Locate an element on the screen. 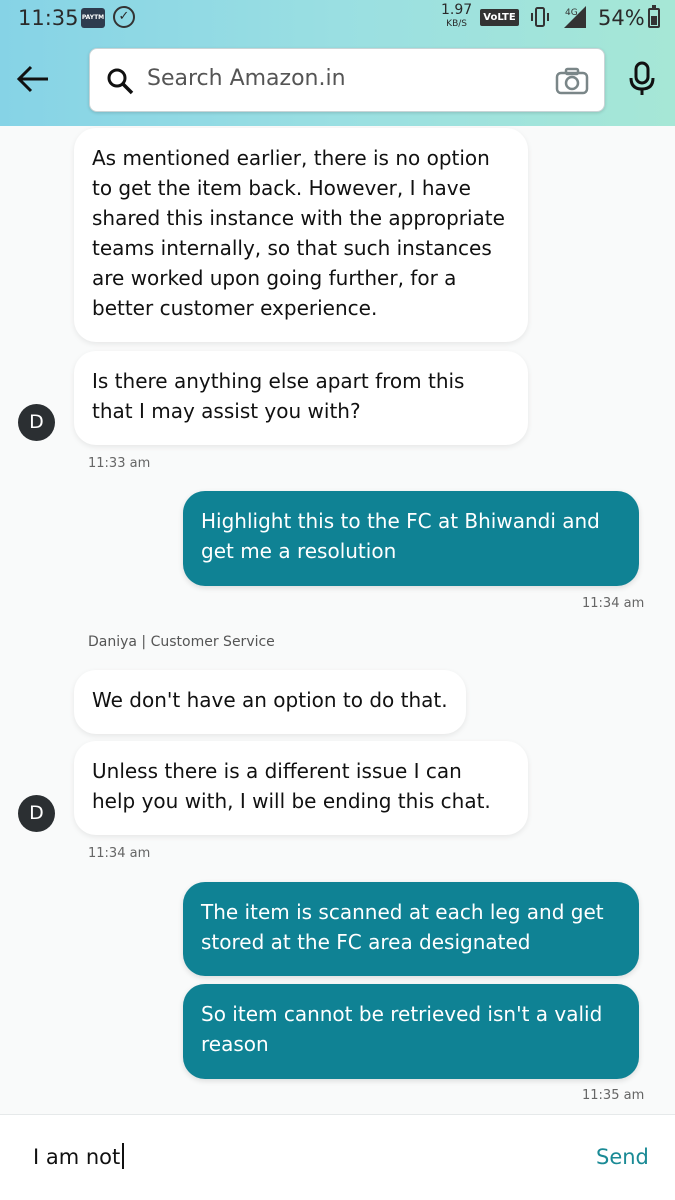  search-box: Search Amazon.in is located at coordinates (347, 80).